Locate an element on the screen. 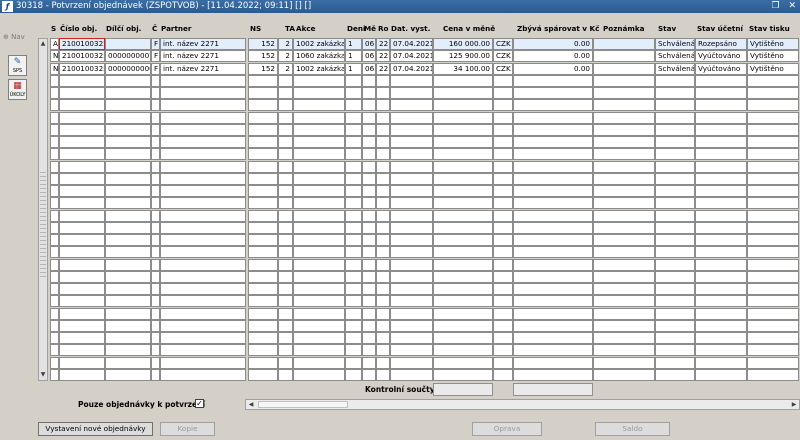 Image resolution: width=800 pixels, height=440 pixels. column-header-type: Č is located at coordinates (154, 28).